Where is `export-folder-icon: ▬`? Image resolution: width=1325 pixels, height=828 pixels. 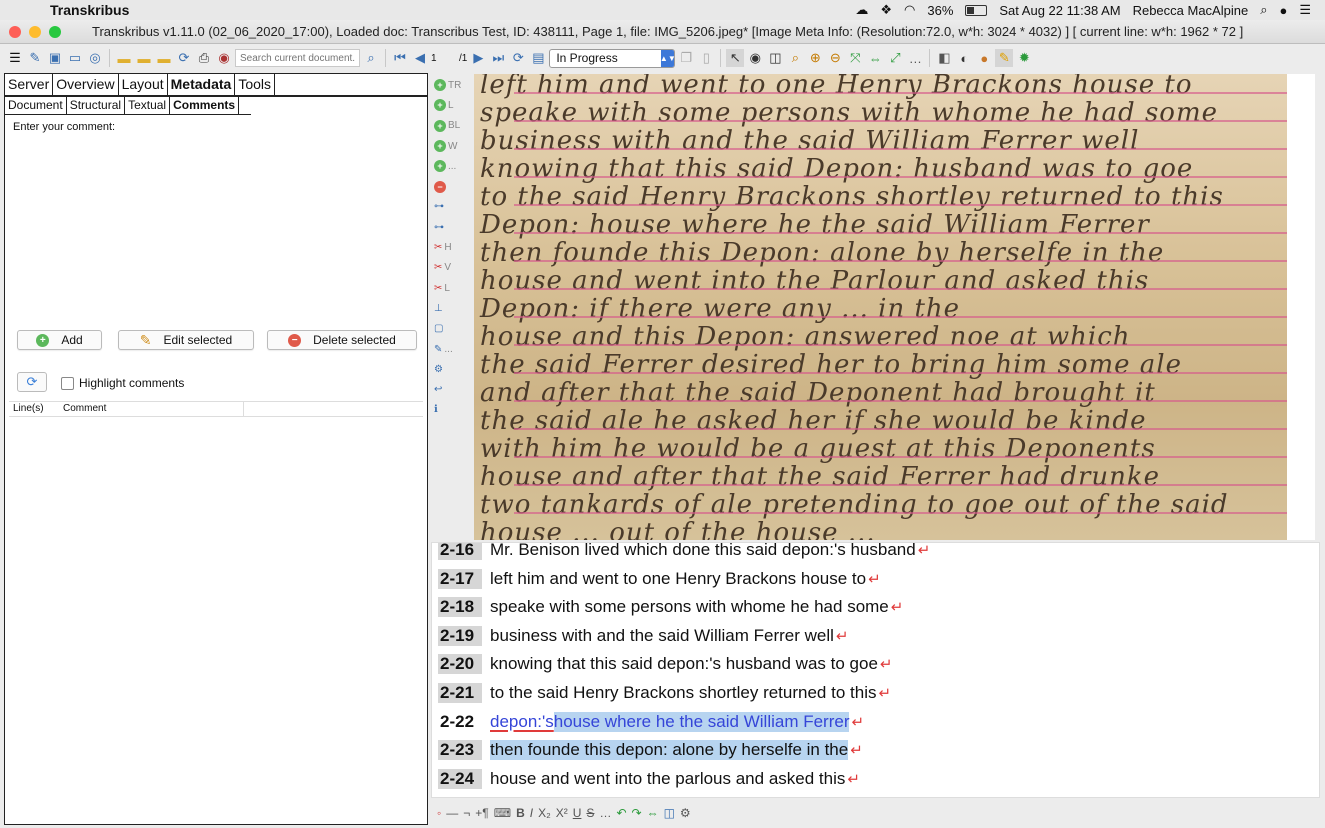
export-folder-icon: ▬ is located at coordinates (164, 58).